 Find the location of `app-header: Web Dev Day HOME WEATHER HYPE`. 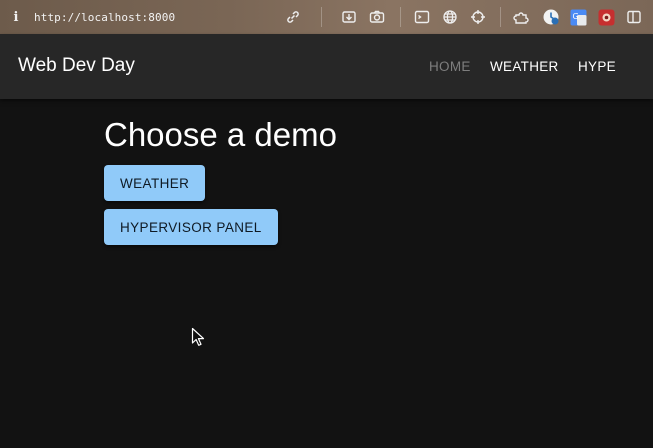

app-header: Web Dev Day HOME WEATHER HYPE is located at coordinates (326, 66).